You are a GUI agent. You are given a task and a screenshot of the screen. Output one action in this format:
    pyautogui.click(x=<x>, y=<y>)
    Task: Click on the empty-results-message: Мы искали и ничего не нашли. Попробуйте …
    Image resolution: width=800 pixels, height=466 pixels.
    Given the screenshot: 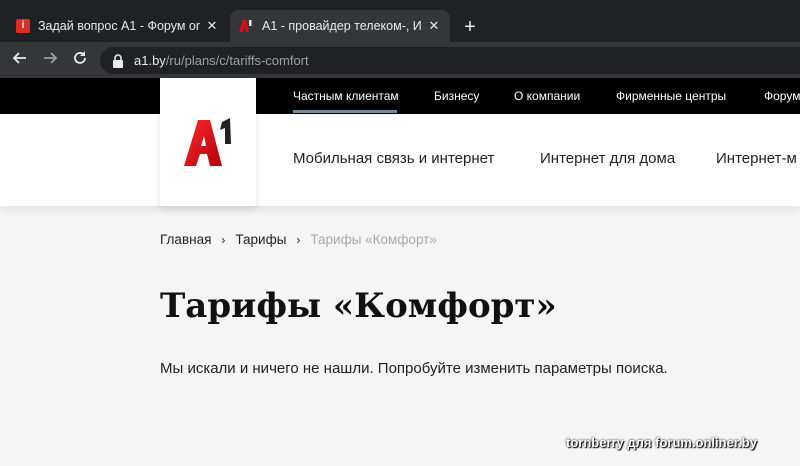 What is the action you would take?
    pyautogui.click(x=414, y=368)
    